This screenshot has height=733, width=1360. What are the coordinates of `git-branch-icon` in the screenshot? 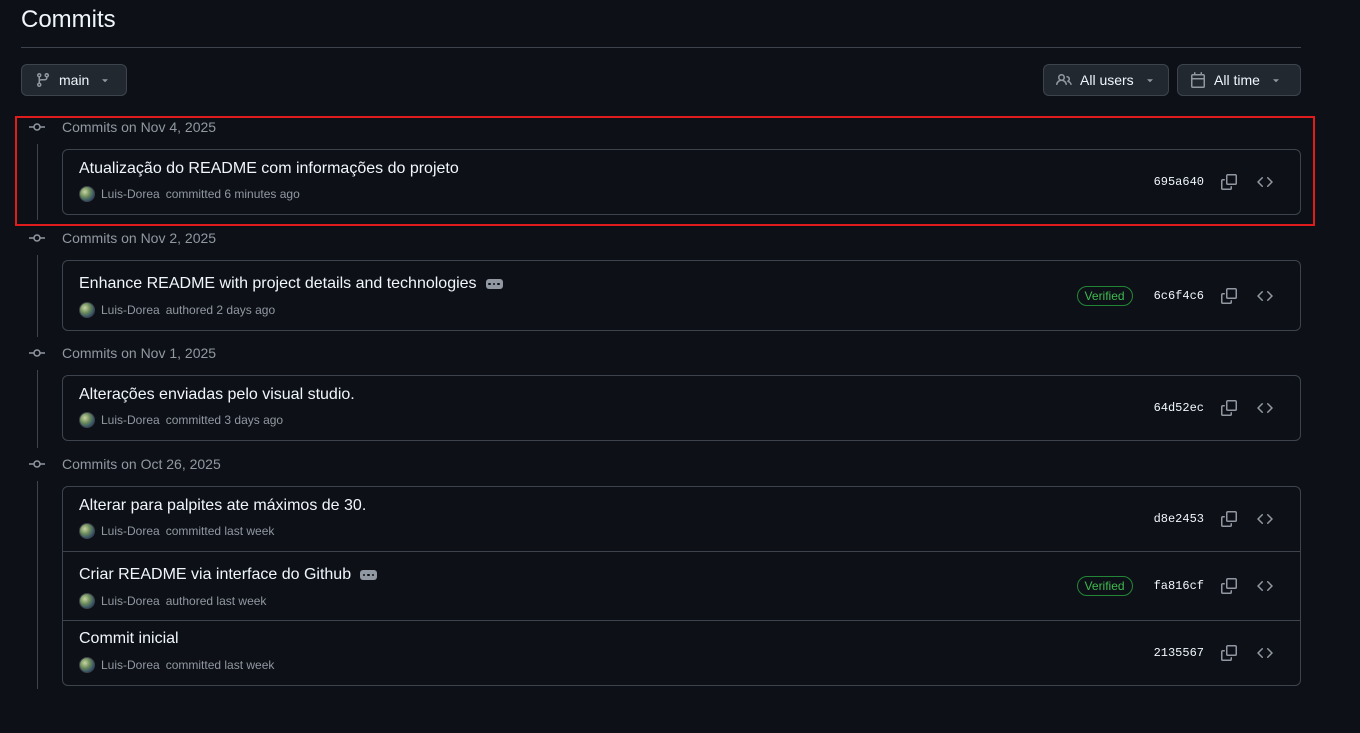 It's located at (43, 80).